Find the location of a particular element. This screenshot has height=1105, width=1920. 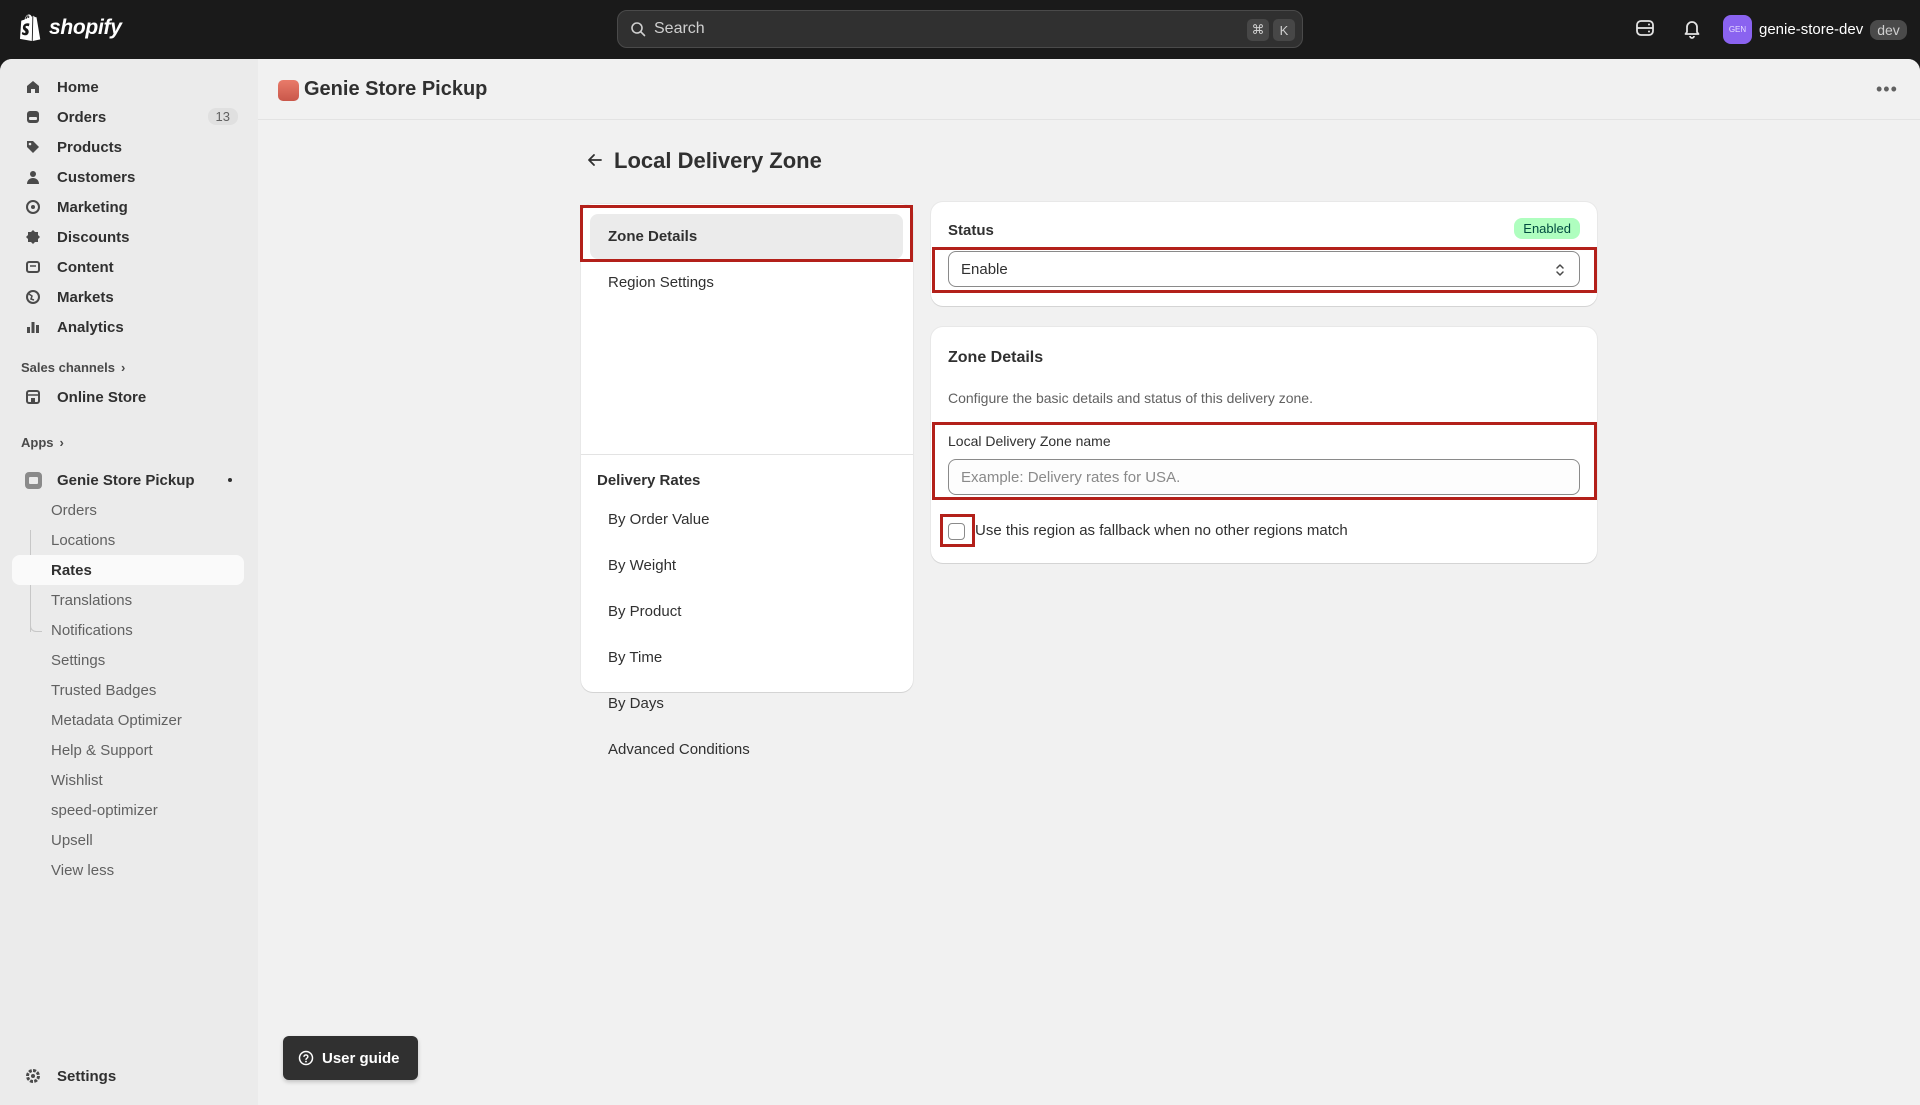

genie-app-icon is located at coordinates (288, 90).